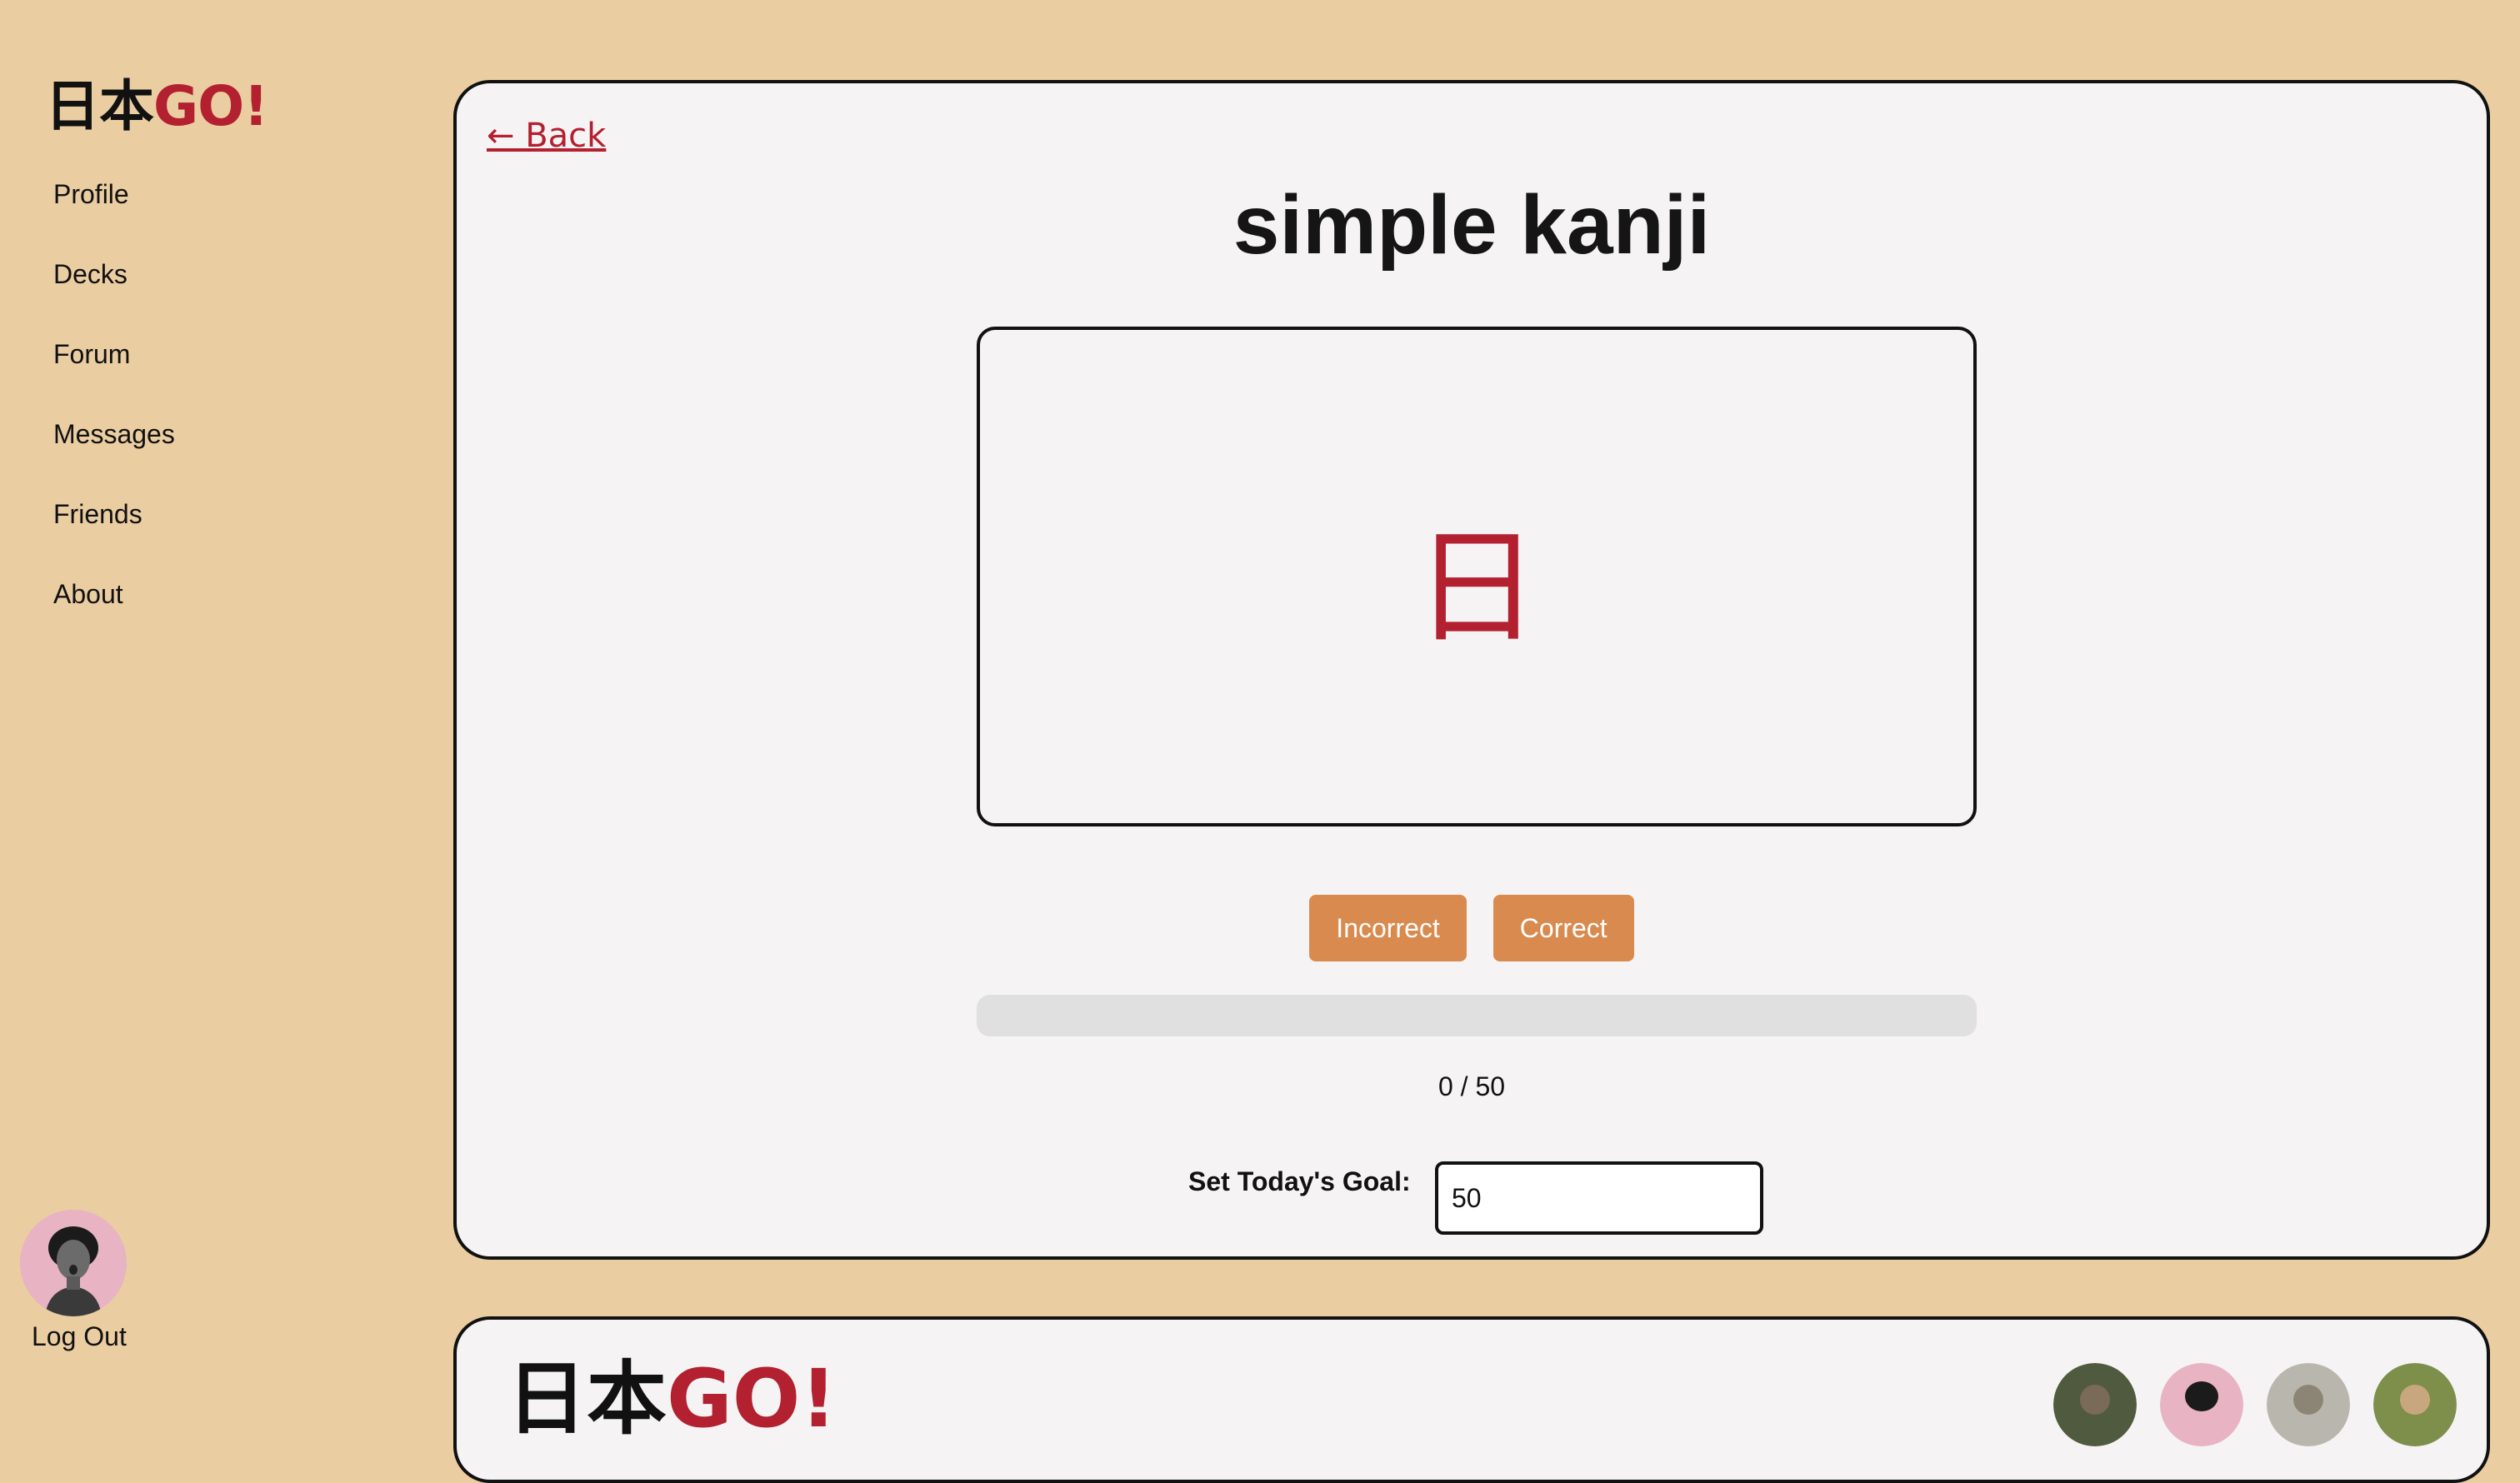 This screenshot has height=1483, width=2520. I want to click on flashcard: 日, so click(1477, 576).